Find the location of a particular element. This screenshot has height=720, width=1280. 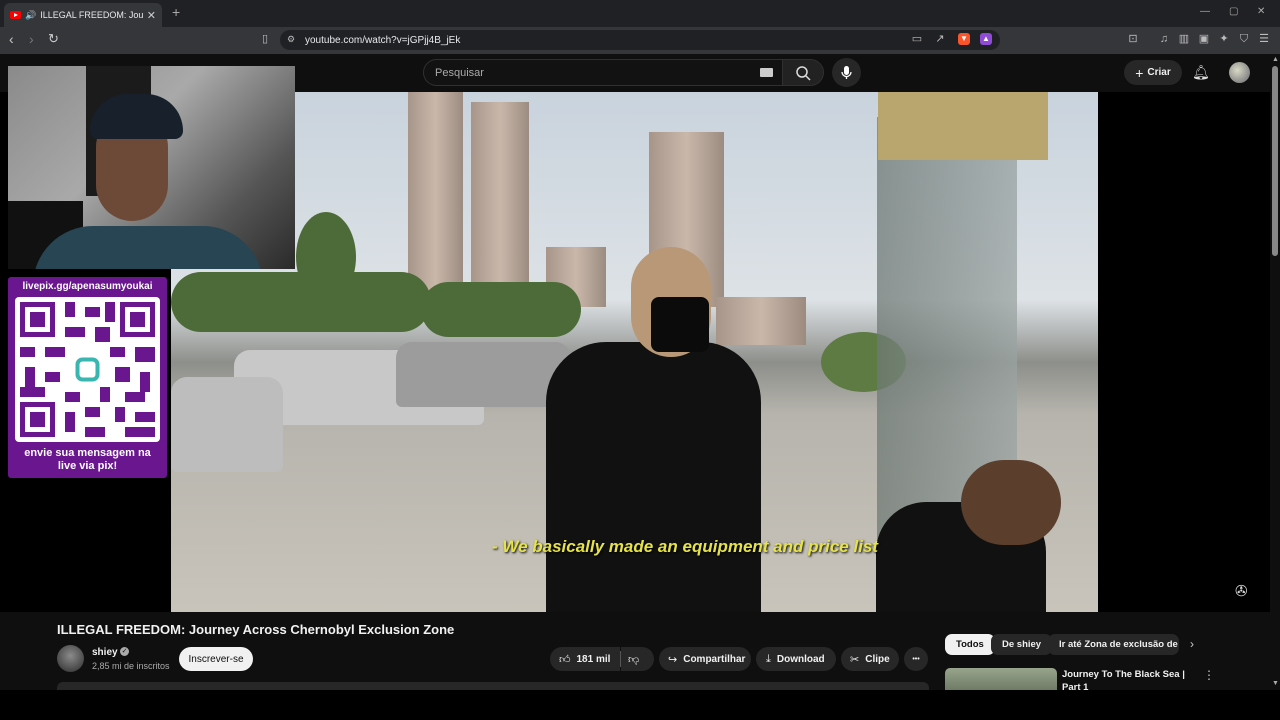

verified-badge-icon: ✓ is located at coordinates (124, 651).